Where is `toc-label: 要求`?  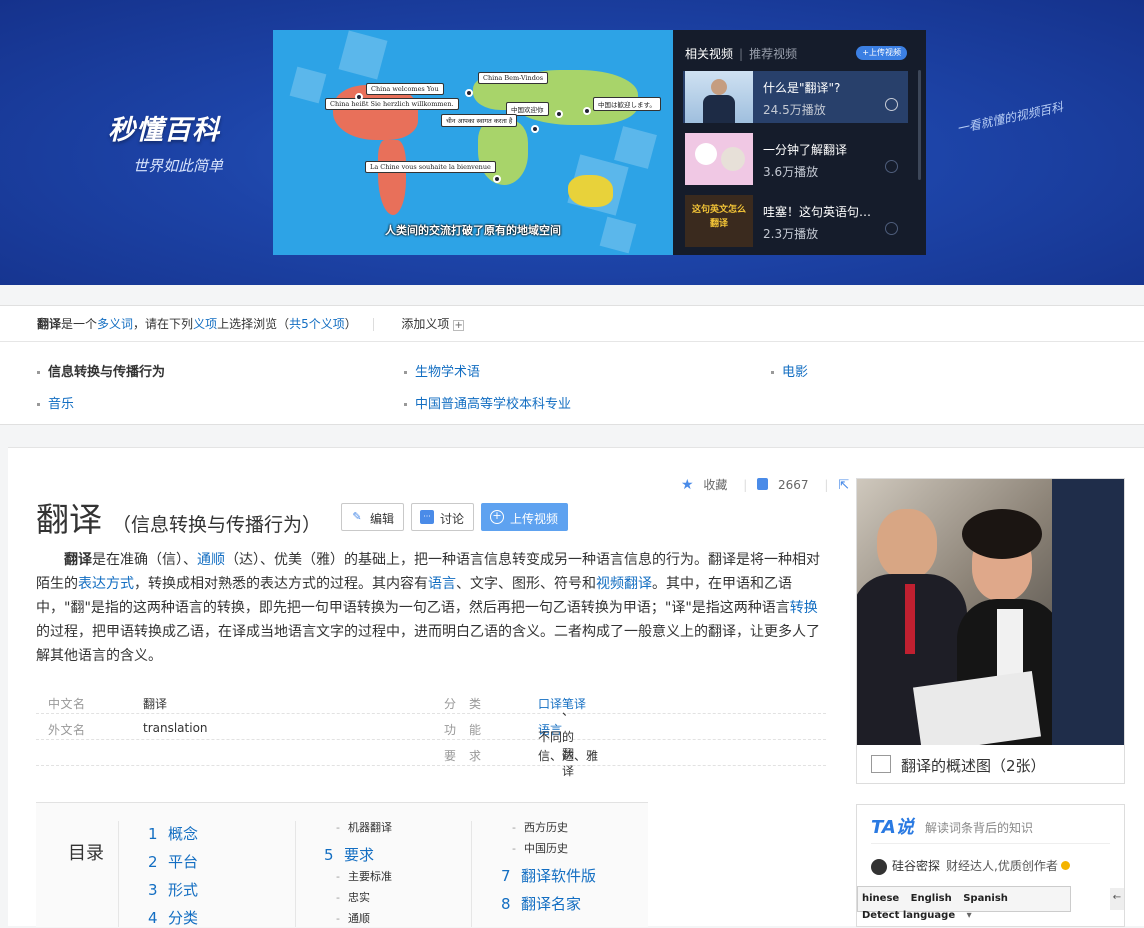 toc-label: 要求 is located at coordinates (359, 855).